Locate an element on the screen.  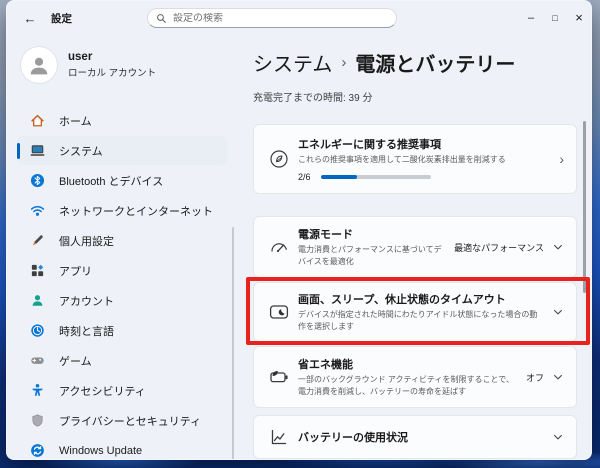
chevron-right-icon: › is located at coordinates (561, 159).